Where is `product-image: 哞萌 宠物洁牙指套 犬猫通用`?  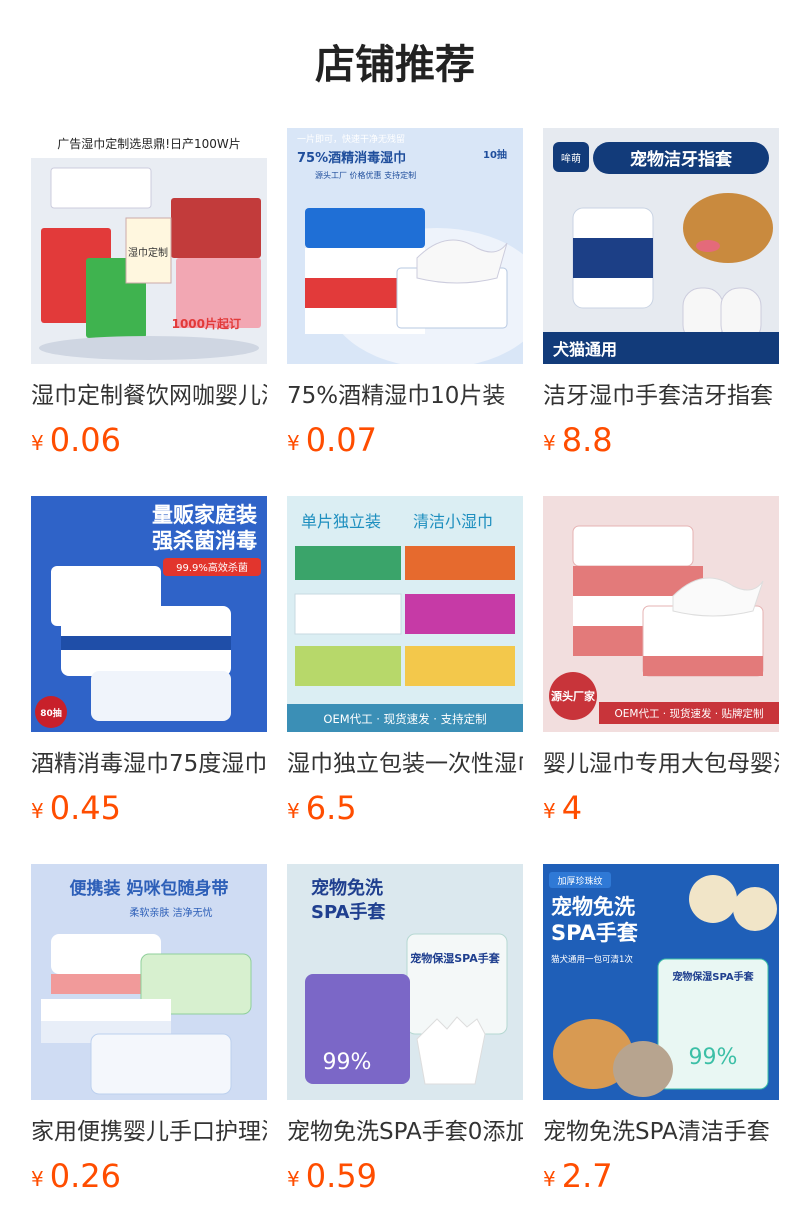
product-image: 哞萌 宠物洁牙指套 犬猫通用 is located at coordinates (661, 246).